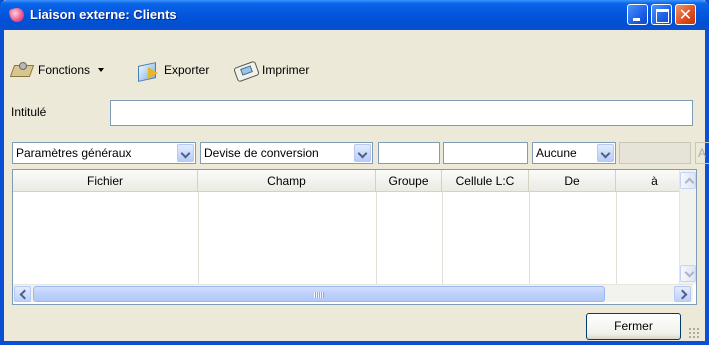  I want to click on aucune-value: Aucune, so click(556, 153).